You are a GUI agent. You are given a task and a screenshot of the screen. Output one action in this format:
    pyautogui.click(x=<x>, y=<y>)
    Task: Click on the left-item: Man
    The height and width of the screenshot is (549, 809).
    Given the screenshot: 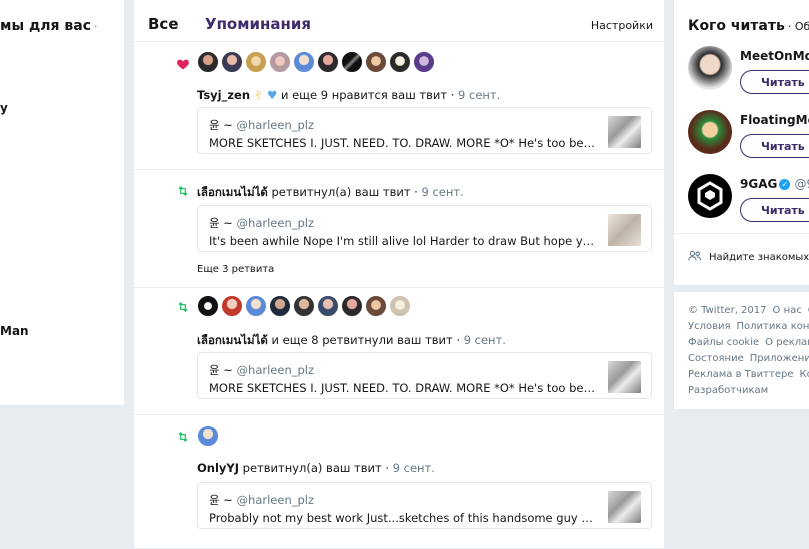 What is the action you would take?
    pyautogui.click(x=14, y=331)
    